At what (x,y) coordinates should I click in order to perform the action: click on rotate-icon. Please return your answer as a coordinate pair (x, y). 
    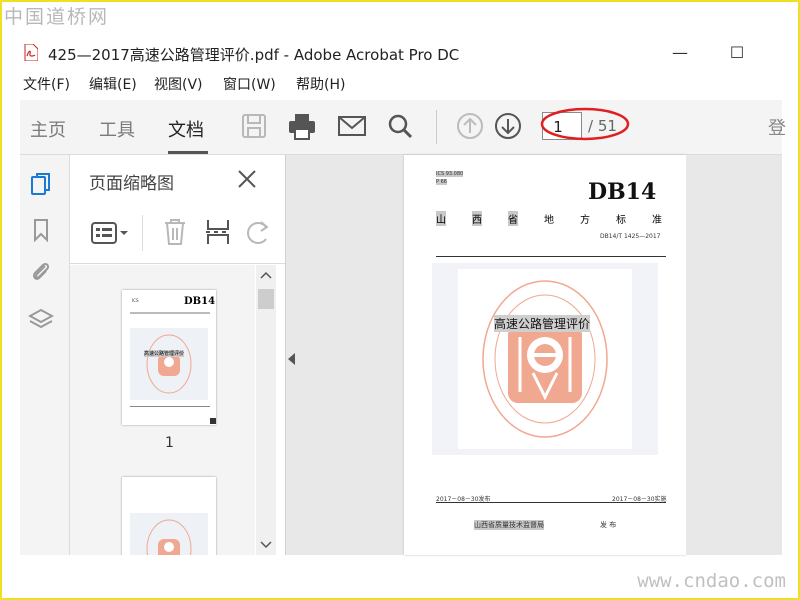
    Looking at the image, I should click on (257, 233).